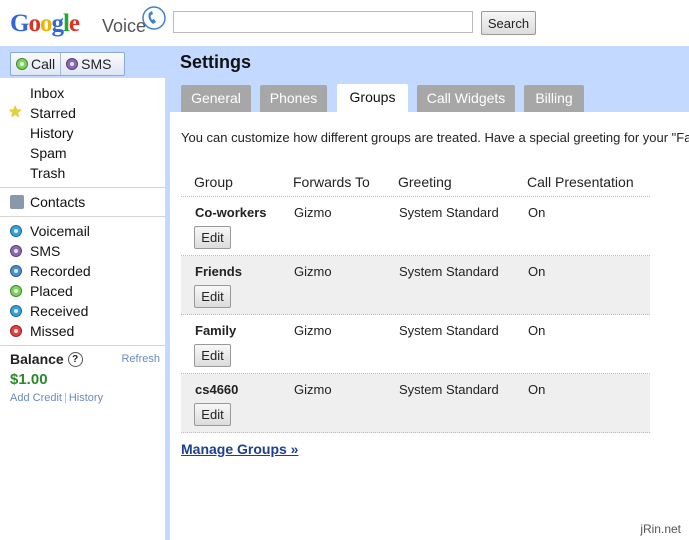 The height and width of the screenshot is (540, 689). I want to click on star-icon: ★, so click(15, 112).